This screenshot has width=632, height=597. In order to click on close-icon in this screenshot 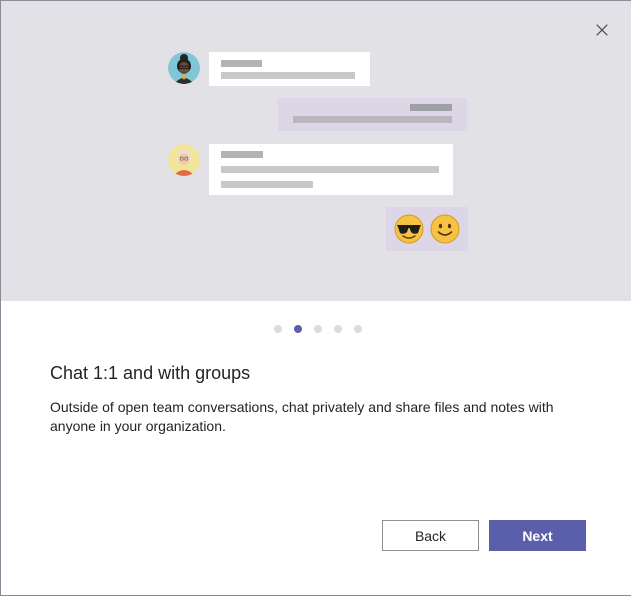, I will do `click(602, 30)`.